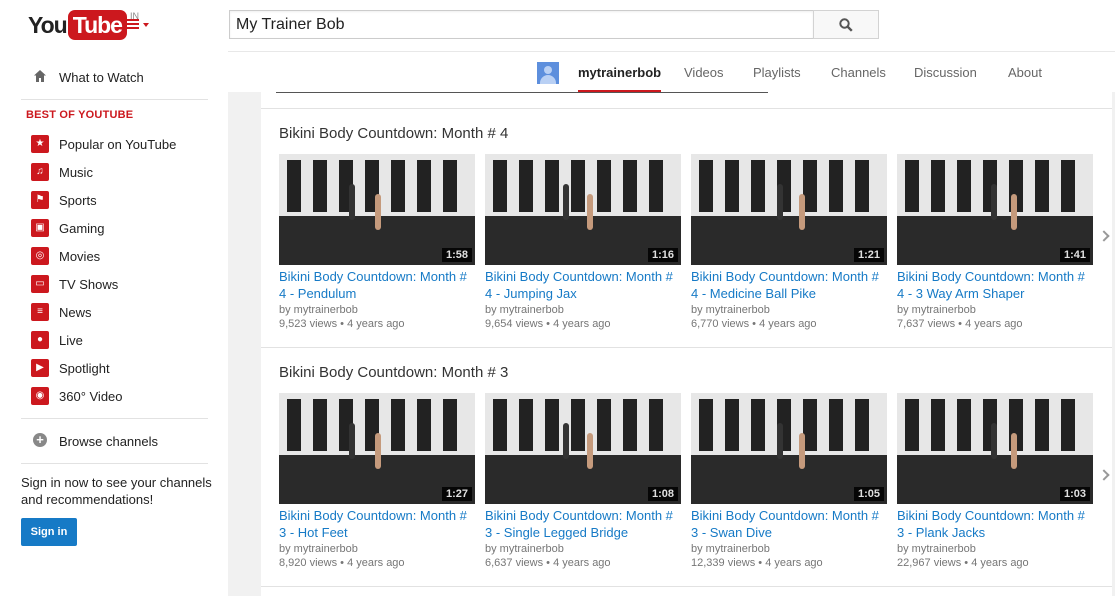  Describe the element at coordinates (71, 340) in the screenshot. I see `guide-item-label: Live` at that location.